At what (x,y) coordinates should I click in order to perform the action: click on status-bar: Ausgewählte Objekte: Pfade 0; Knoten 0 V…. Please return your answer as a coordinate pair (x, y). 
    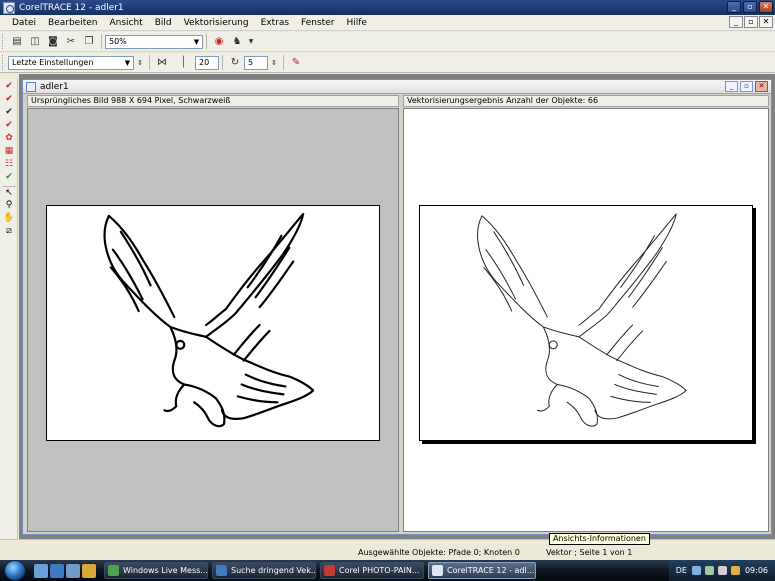
    Looking at the image, I should click on (387, 549).